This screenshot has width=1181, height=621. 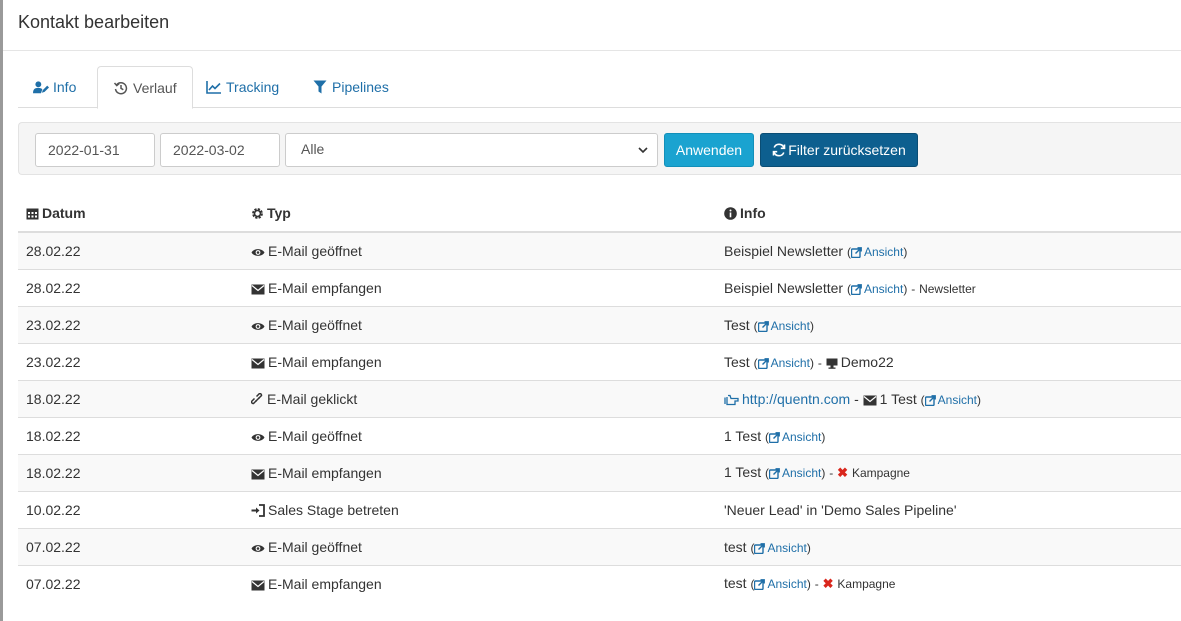 I want to click on table-row: 07.02.22 E-Mail geöffnet test (Ansicht), so click(x=599, y=546).